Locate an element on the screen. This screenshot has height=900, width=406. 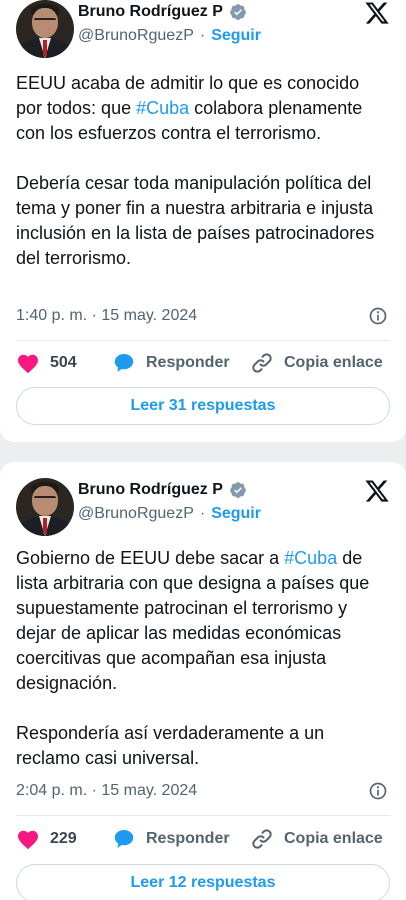
action-bar: 229 Responder Copia enlace is located at coordinates (203, 839).